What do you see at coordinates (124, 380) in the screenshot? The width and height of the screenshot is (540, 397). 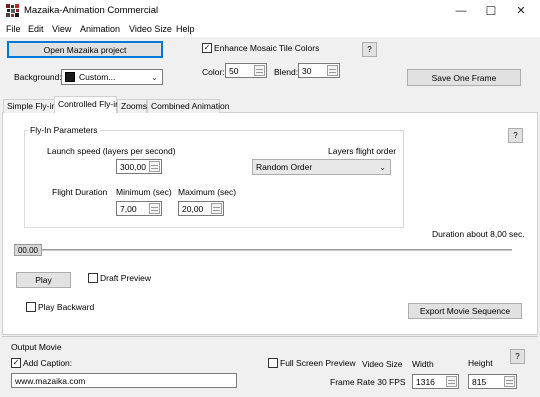 I see `caption-input: www.mazaika.com` at bounding box center [124, 380].